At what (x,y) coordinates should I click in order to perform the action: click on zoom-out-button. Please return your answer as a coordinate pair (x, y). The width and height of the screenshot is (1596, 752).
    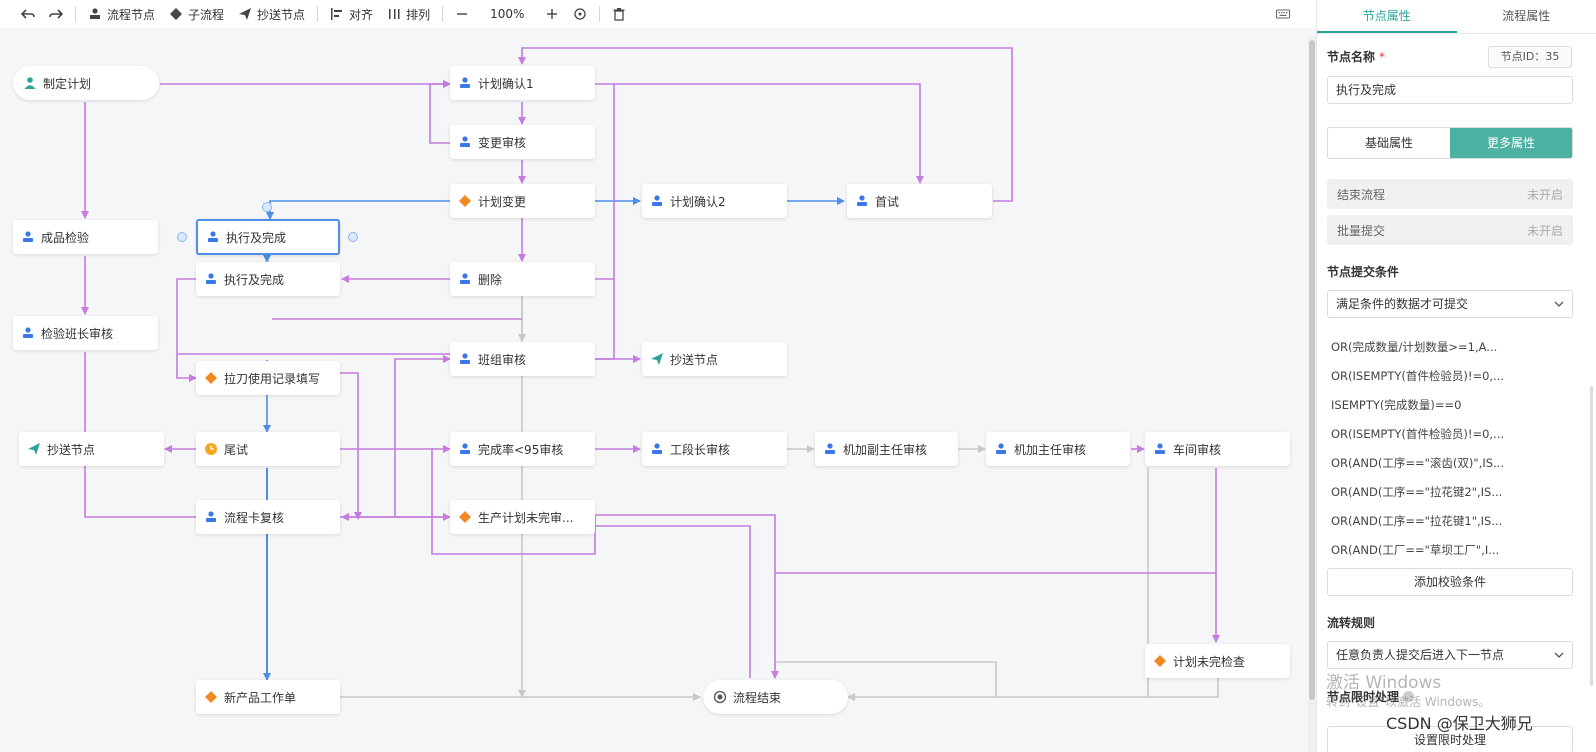
    Looking at the image, I should click on (462, 14).